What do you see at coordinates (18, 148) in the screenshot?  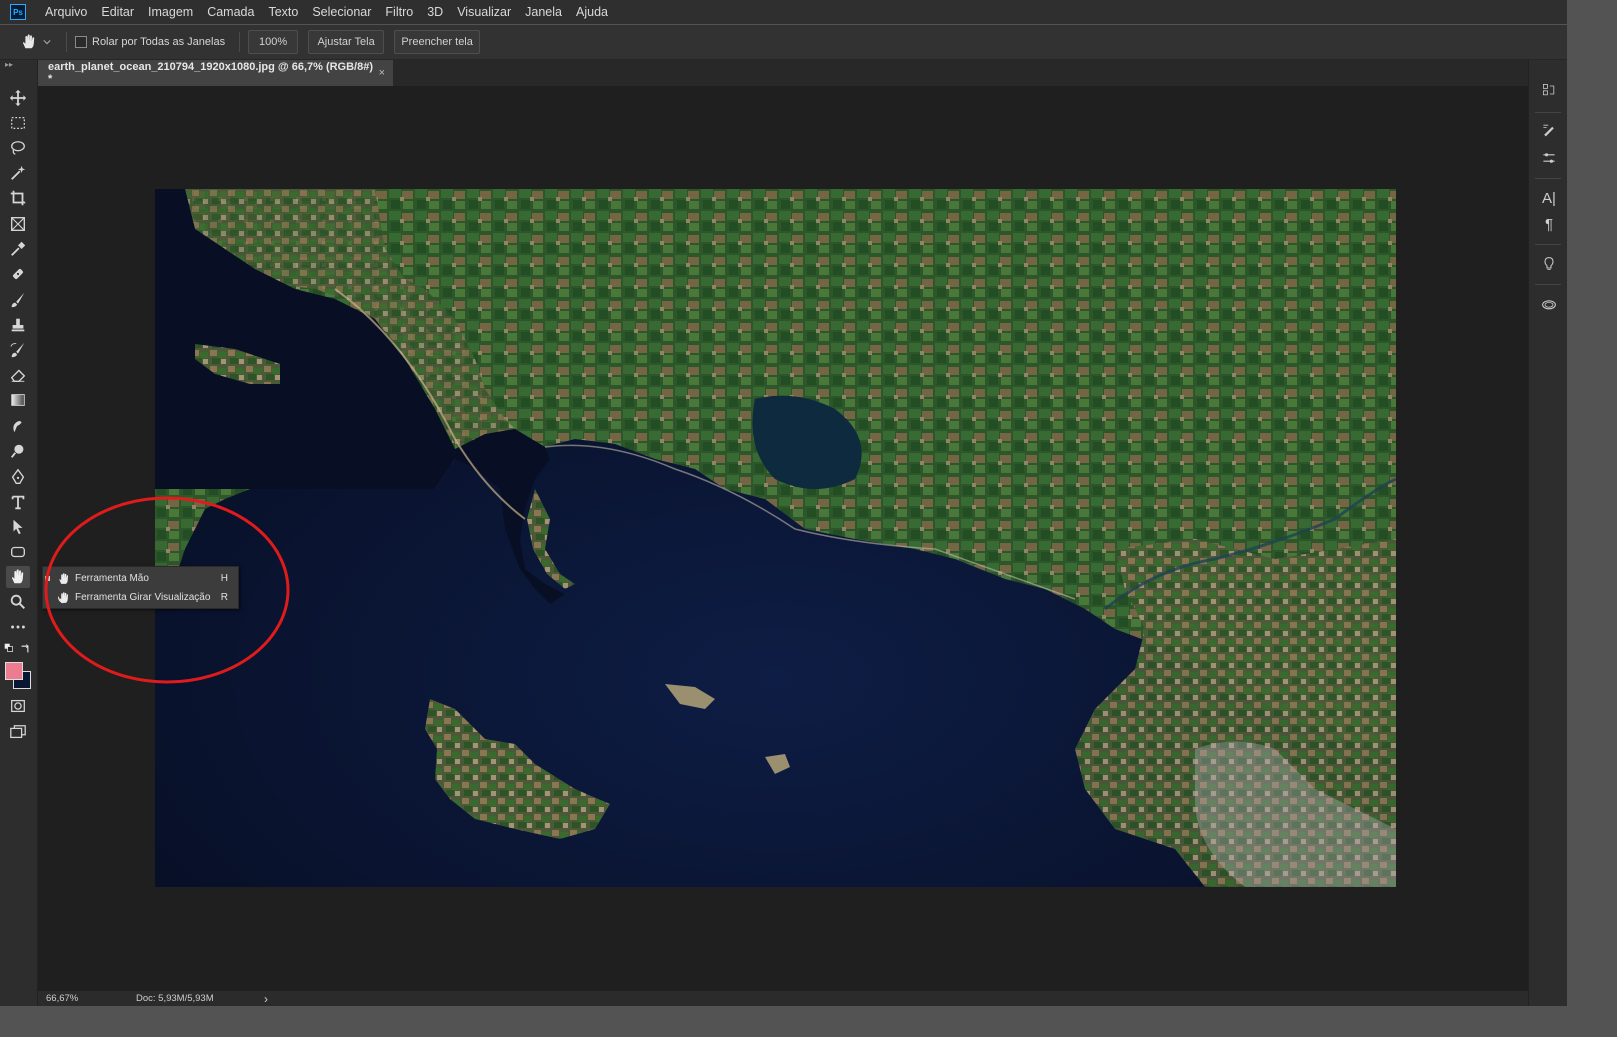 I see `lasso-icon` at bounding box center [18, 148].